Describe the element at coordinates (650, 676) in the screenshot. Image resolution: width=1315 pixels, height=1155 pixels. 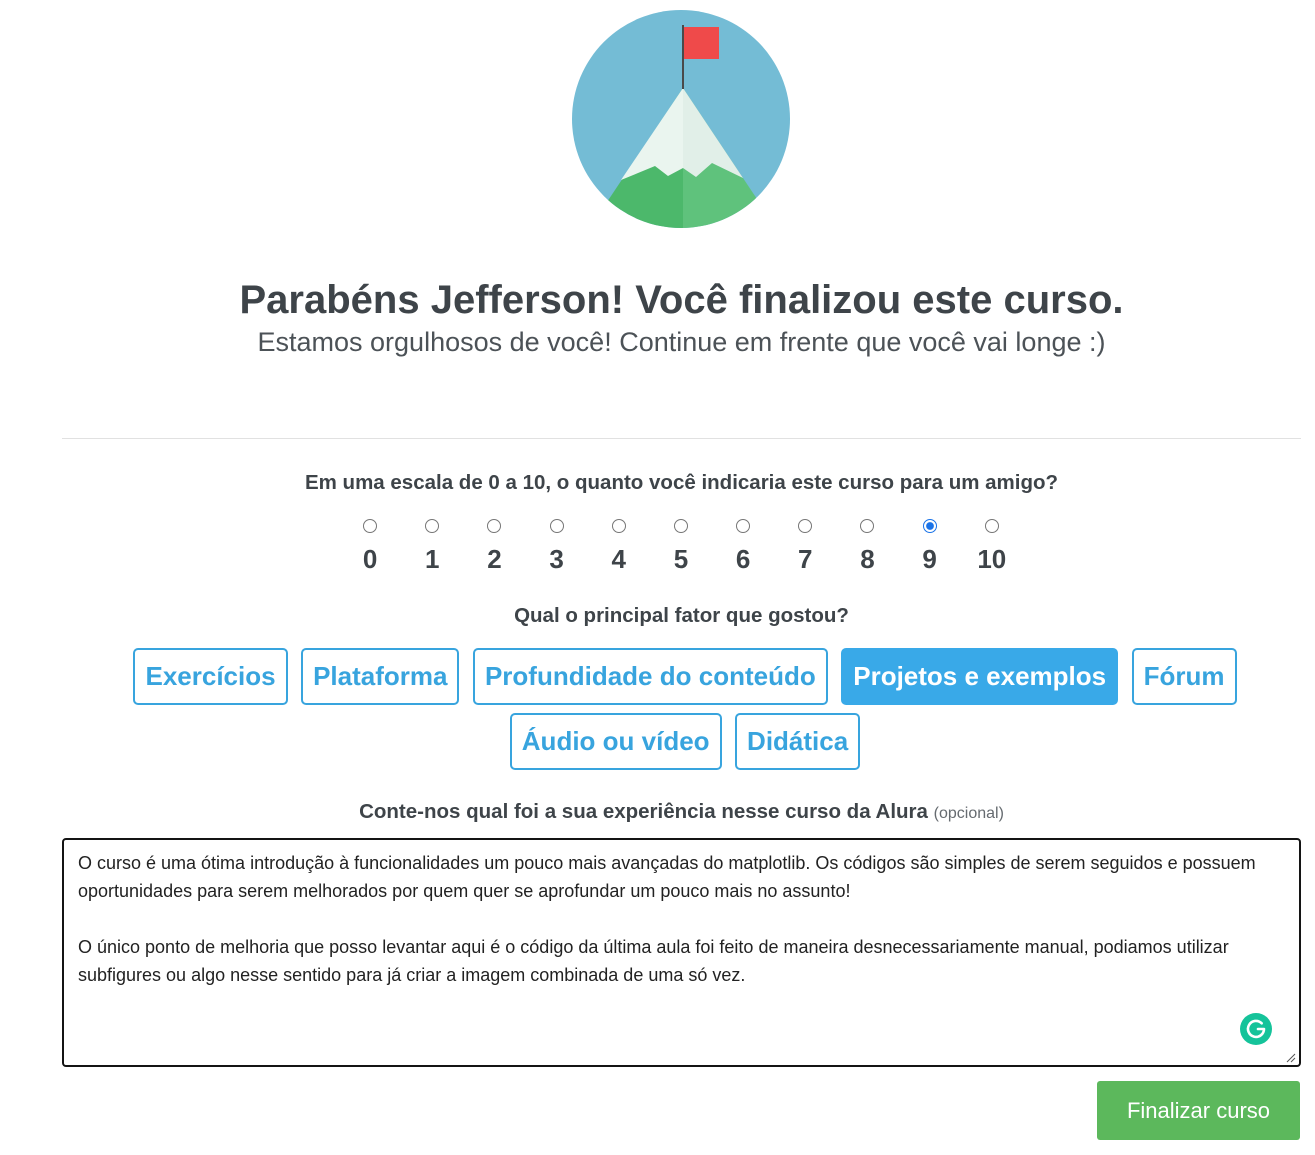
I see `factor-button-profundidade: Profundidade do conteúdo` at that location.